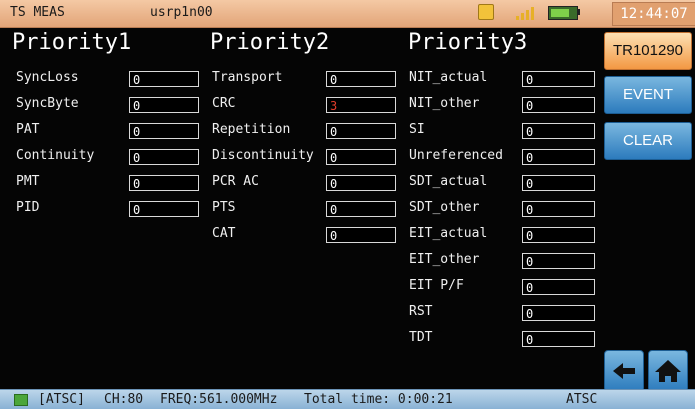  Describe the element at coordinates (456, 155) in the screenshot. I see `p3-label: Unreferenced` at that location.